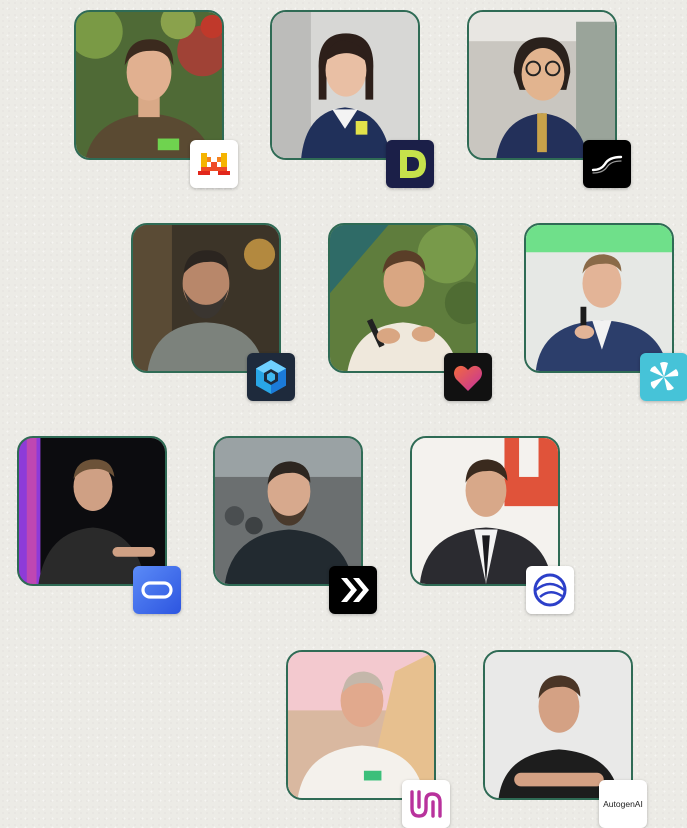 This screenshot has height=828, width=687. I want to click on speaker-card: AutogenAI, so click(565, 739).